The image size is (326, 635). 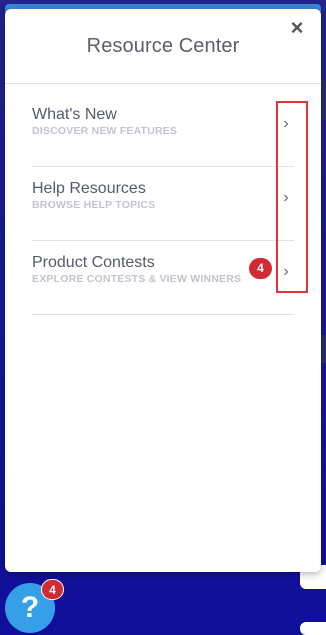 I want to click on list-item-whats-new: What's New DISCOVER NEW FEATURES ›, so click(x=163, y=130).